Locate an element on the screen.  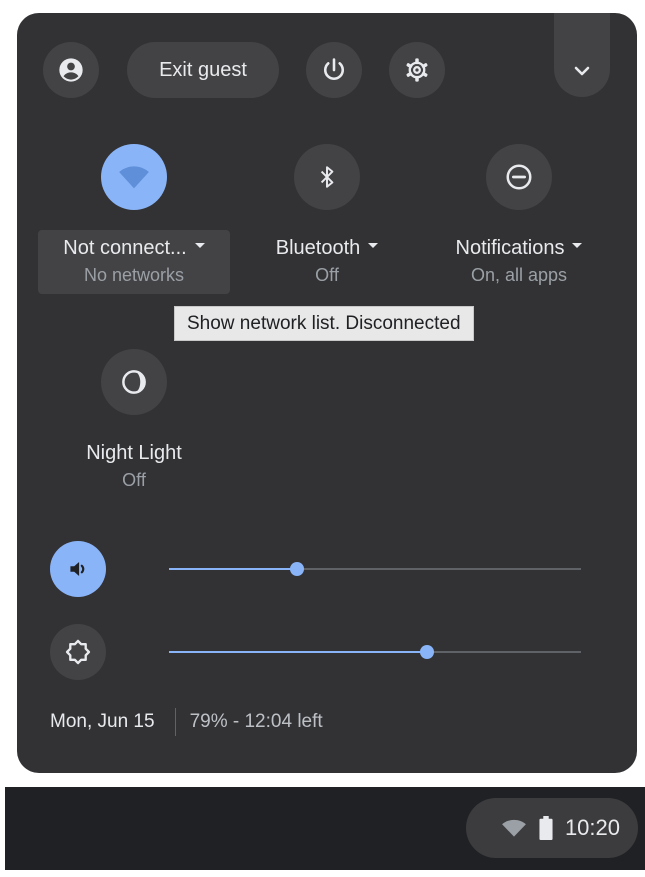
brightness-icon is located at coordinates (78, 652).